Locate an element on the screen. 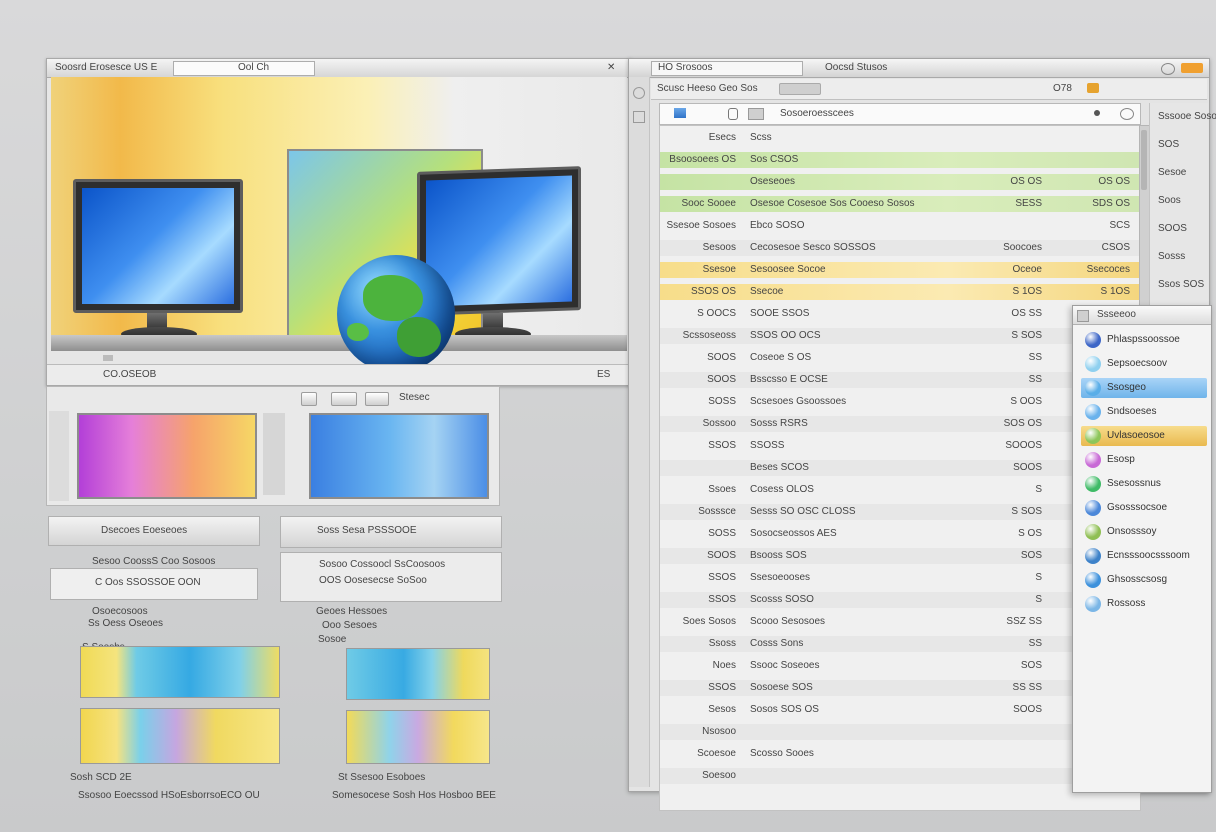 This screenshot has width=1216, height=832. popup-menu-item: Uvlasoeosoe is located at coordinates (1144, 436).